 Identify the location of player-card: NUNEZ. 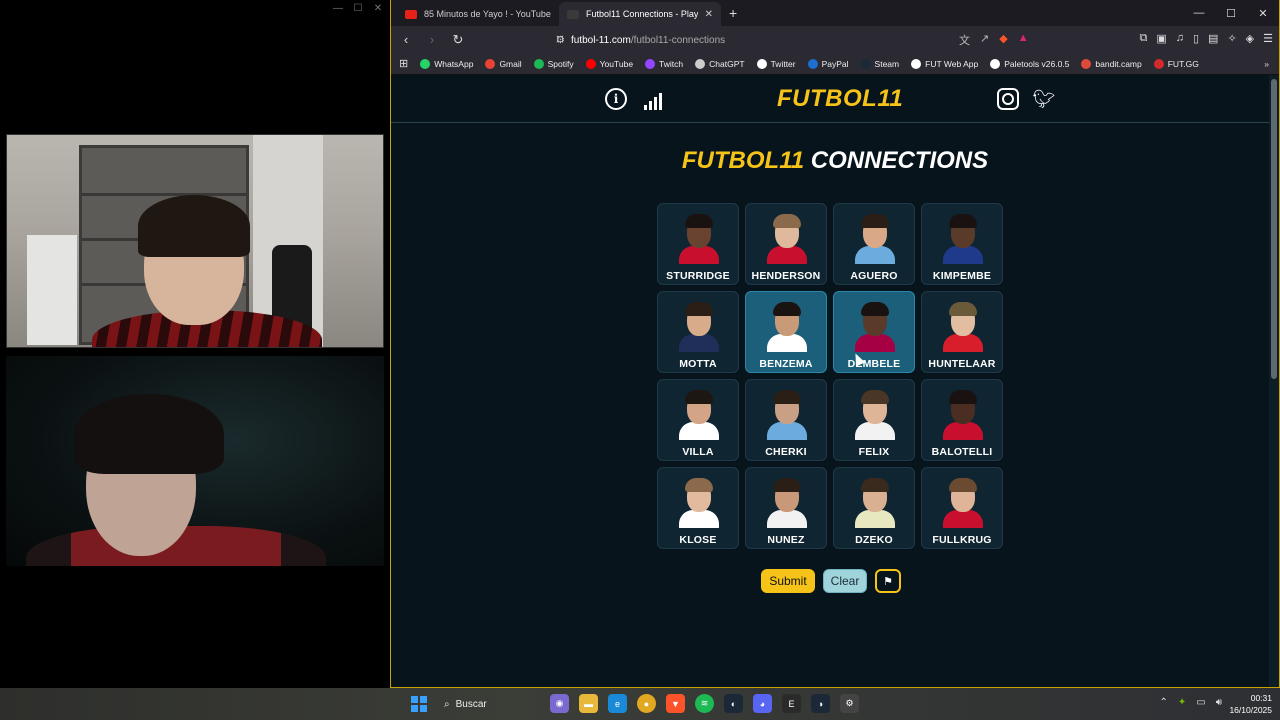
(786, 508).